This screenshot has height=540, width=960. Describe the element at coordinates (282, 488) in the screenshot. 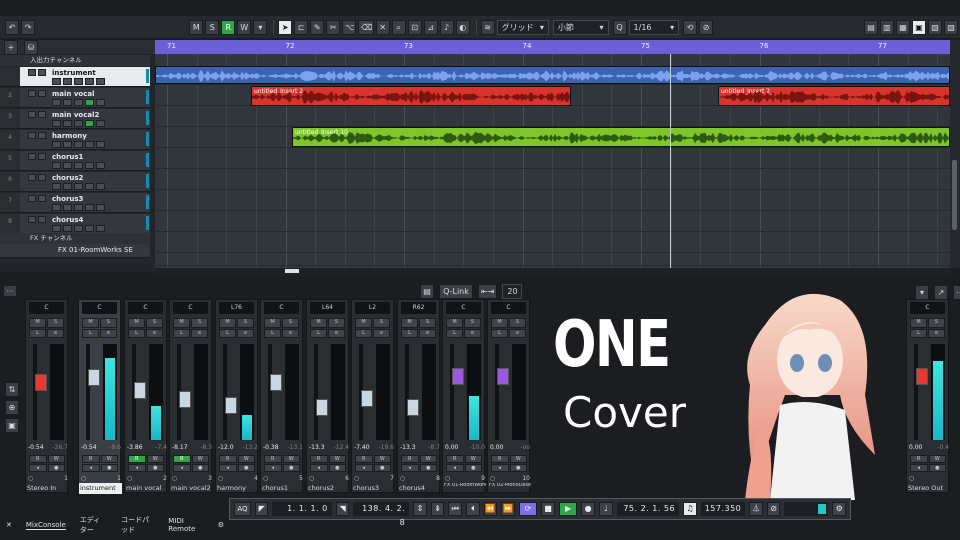

I see `channel-name: chorus1` at that location.